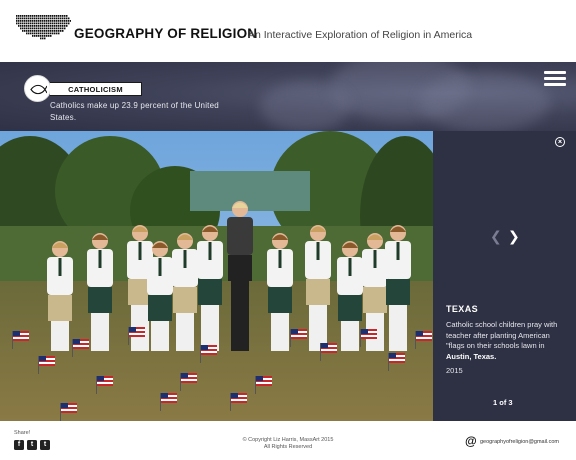 This screenshot has width=576, height=460. Describe the element at coordinates (496, 236) in the screenshot. I see `chevron-left-icon: ❮` at that location.